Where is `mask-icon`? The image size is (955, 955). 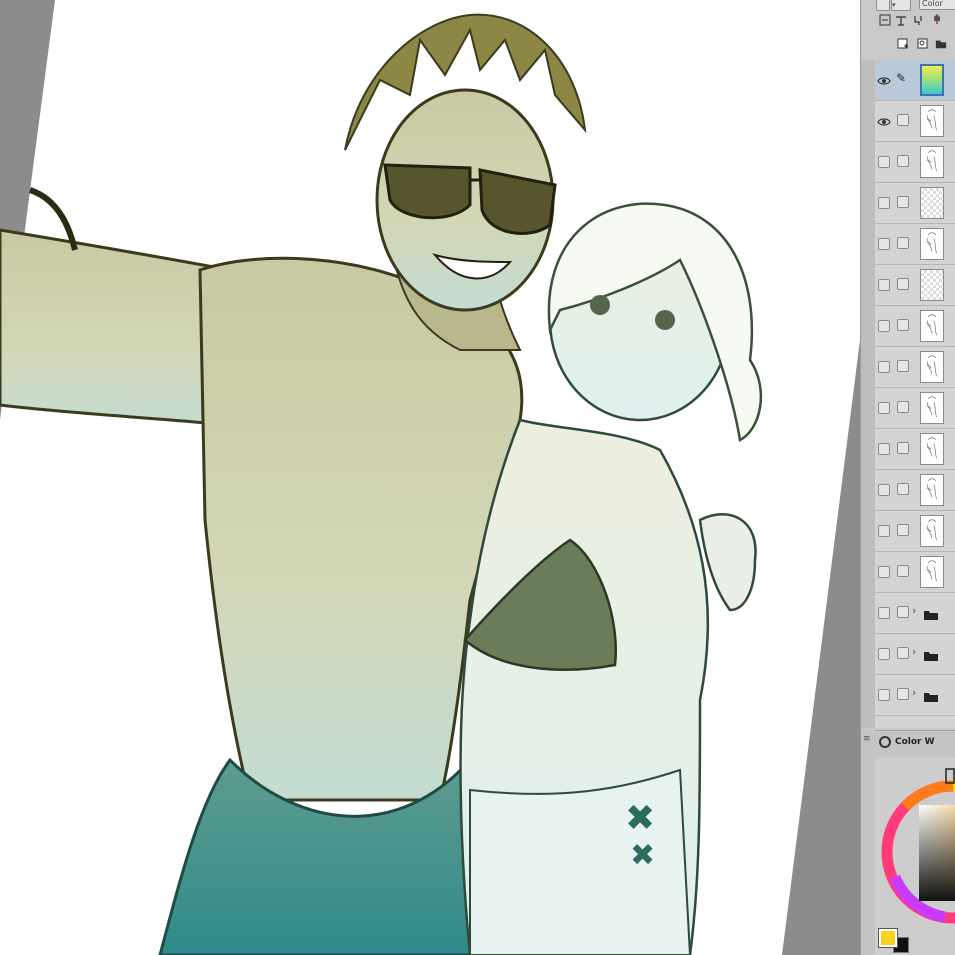 mask-icon is located at coordinates (919, 20).